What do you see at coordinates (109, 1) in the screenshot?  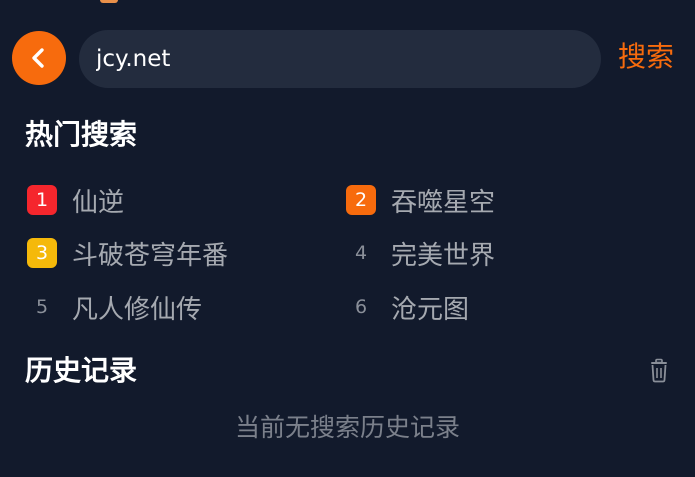 I see `status-bar-icon` at bounding box center [109, 1].